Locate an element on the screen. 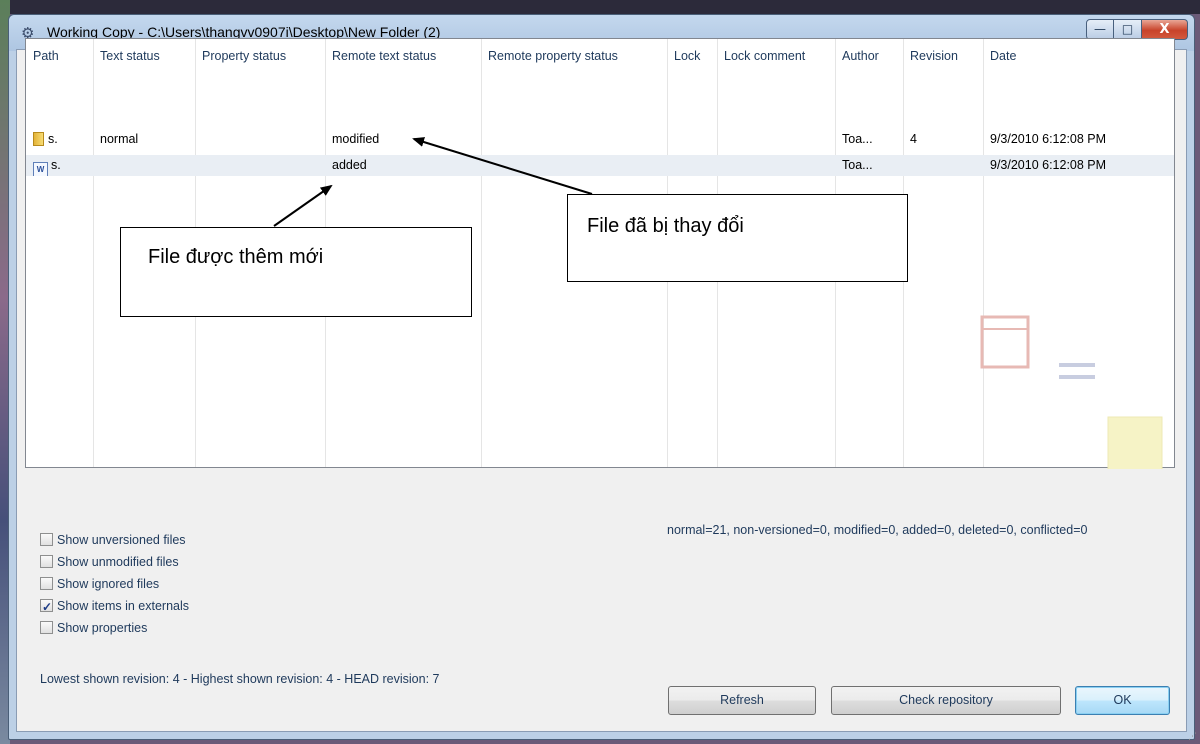 The image size is (1200, 744). folder-icon is located at coordinates (38, 139).